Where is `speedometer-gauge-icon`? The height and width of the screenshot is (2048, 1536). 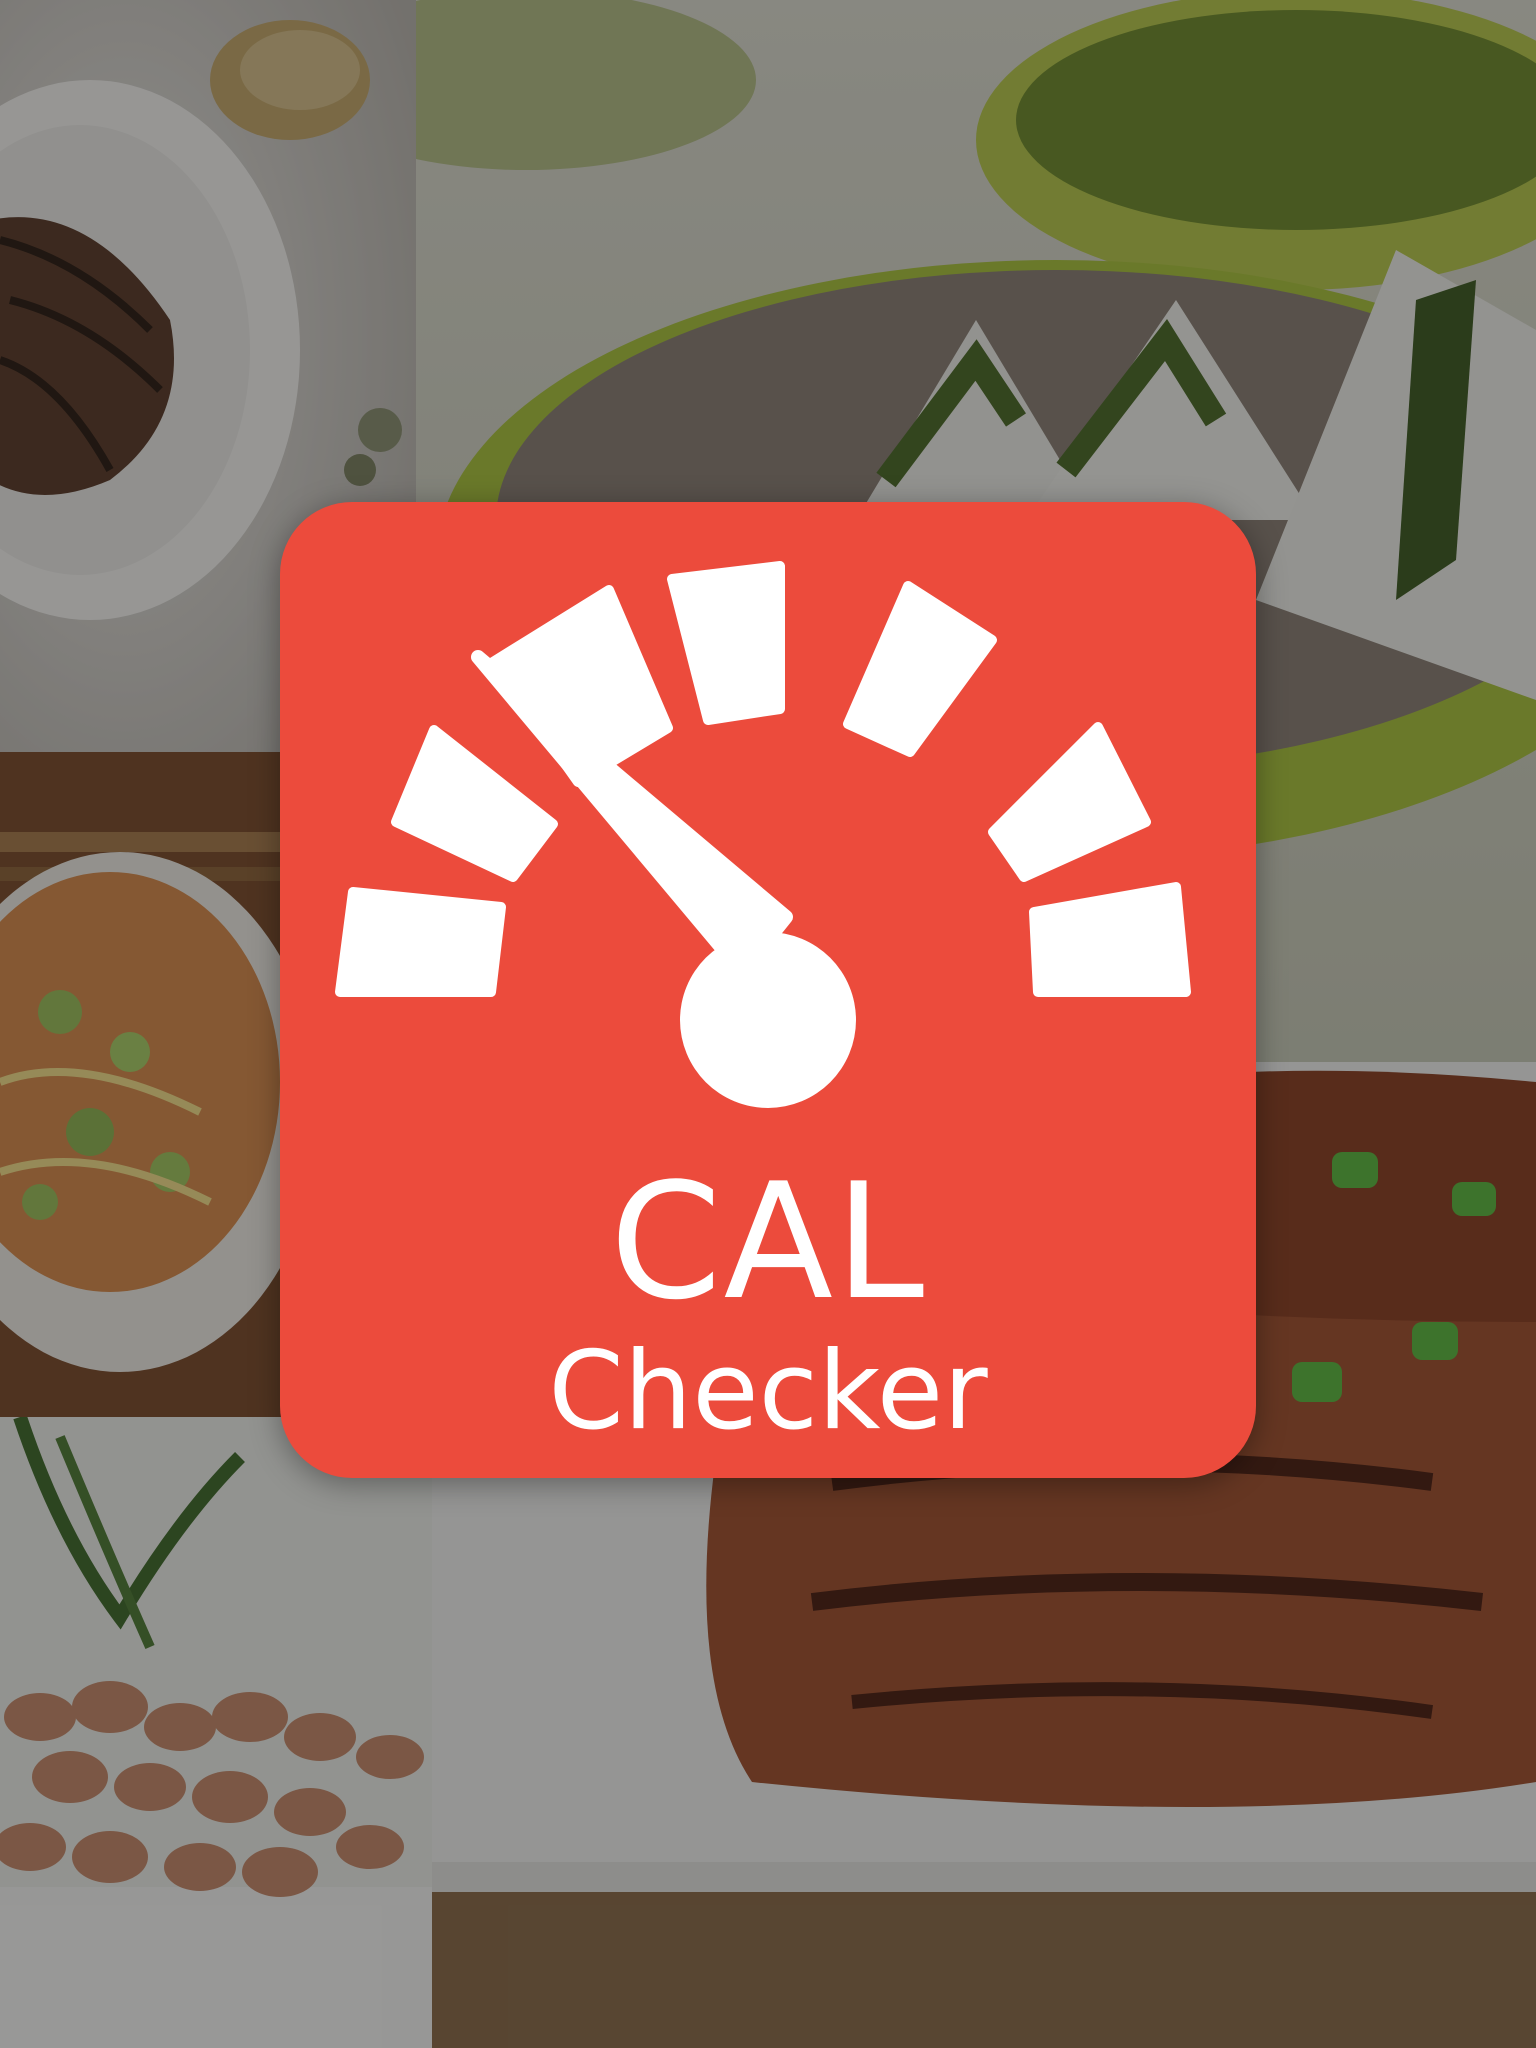
speedometer-gauge-icon is located at coordinates (763, 834).